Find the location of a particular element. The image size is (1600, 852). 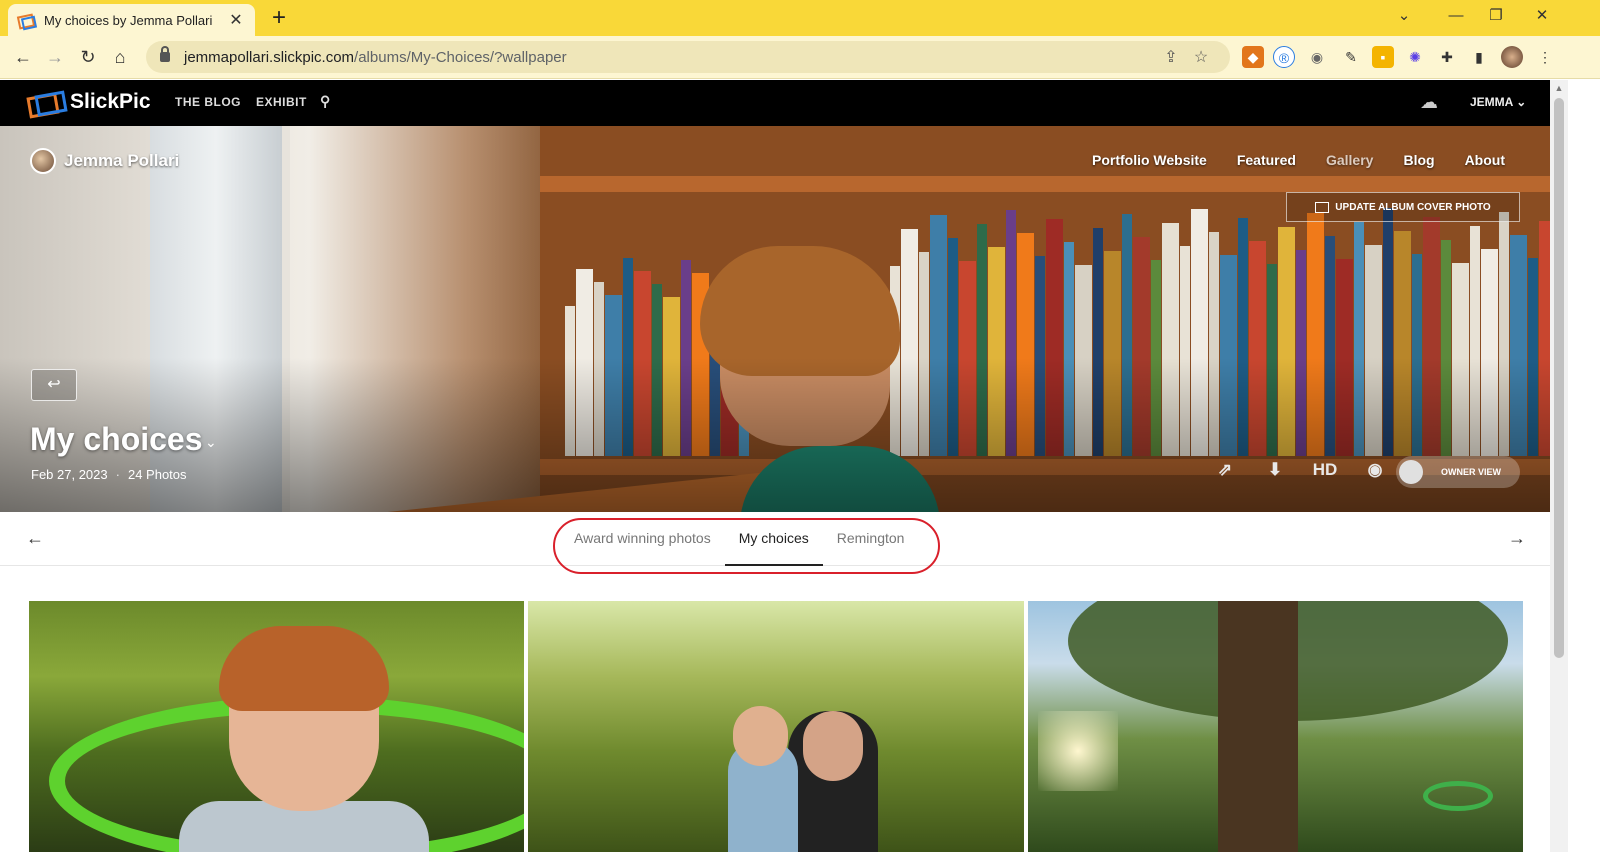

album-date: Feb 27, 2023 is located at coordinates (69, 474).